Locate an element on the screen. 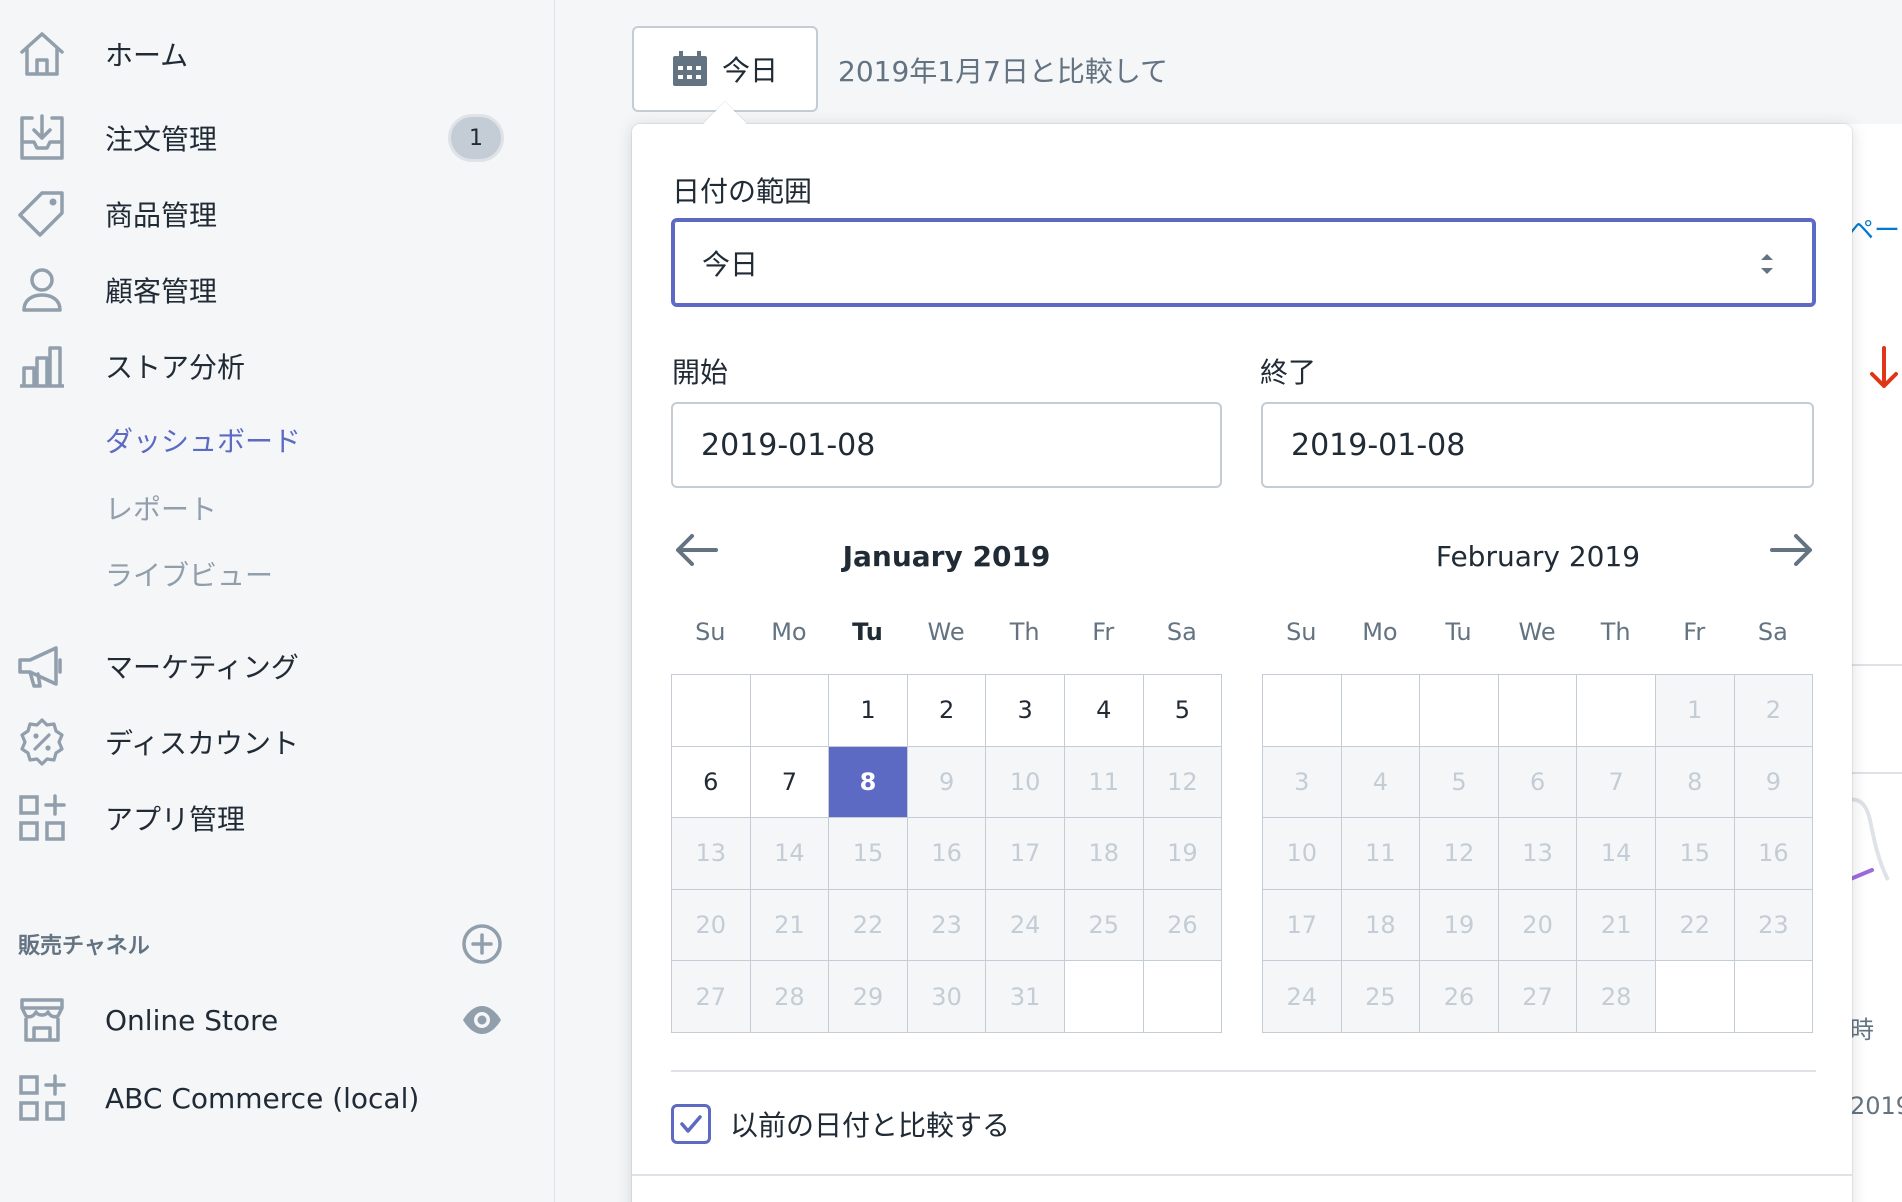  weekday-label: We is located at coordinates (1537, 632).